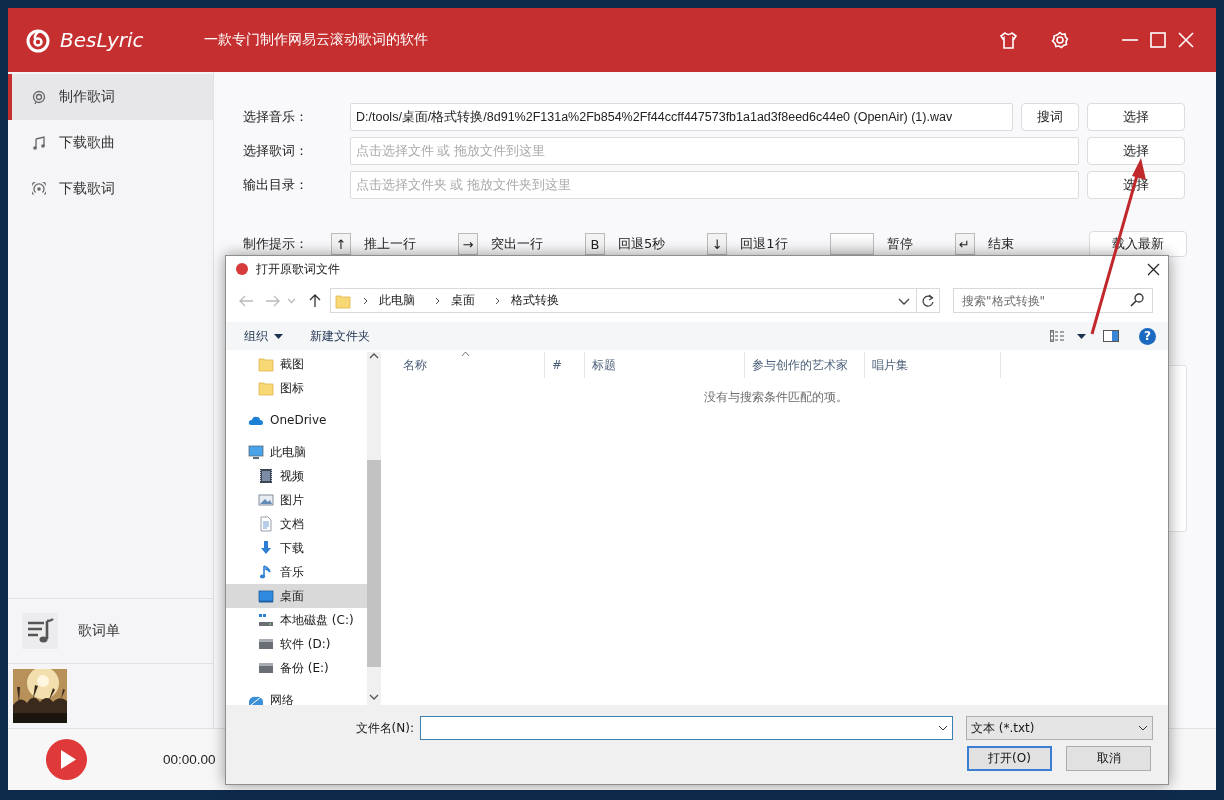 The image size is (1224, 800). I want to click on scroll-down-icon, so click(374, 697).